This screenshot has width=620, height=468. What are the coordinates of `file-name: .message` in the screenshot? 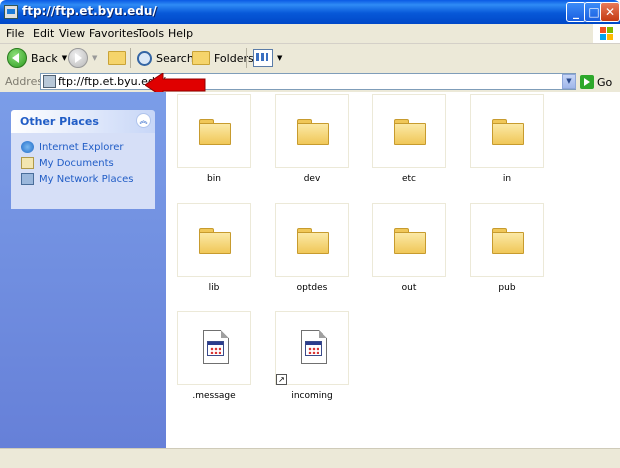 It's located at (214, 396).